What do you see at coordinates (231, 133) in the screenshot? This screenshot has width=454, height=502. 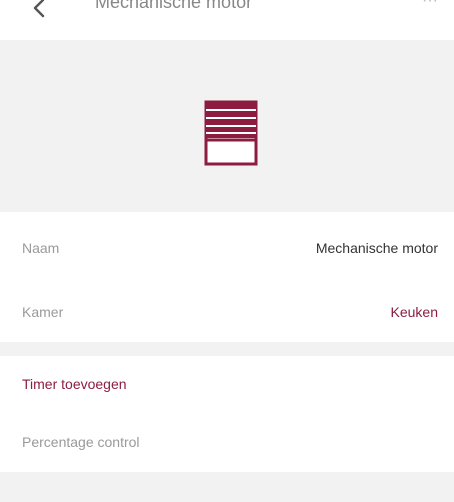 I see `roller-shutter-icon` at bounding box center [231, 133].